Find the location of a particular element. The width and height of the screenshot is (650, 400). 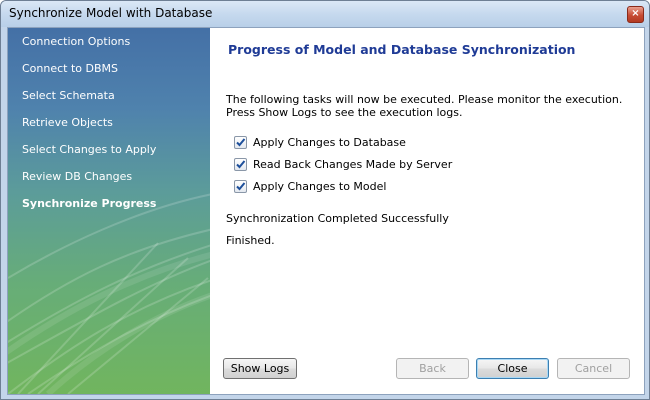

close-window-button: × is located at coordinates (635, 14).